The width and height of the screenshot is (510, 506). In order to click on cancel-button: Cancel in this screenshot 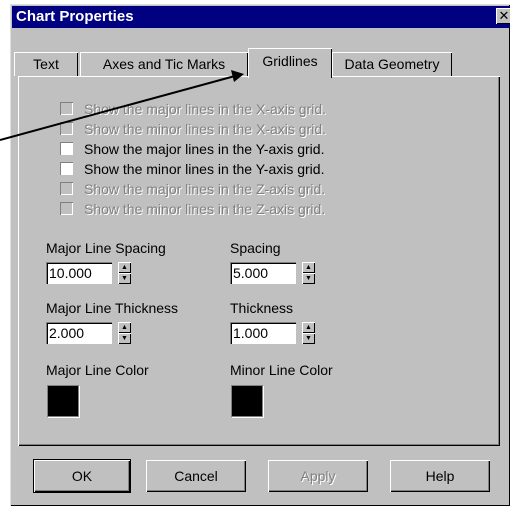, I will do `click(196, 476)`.